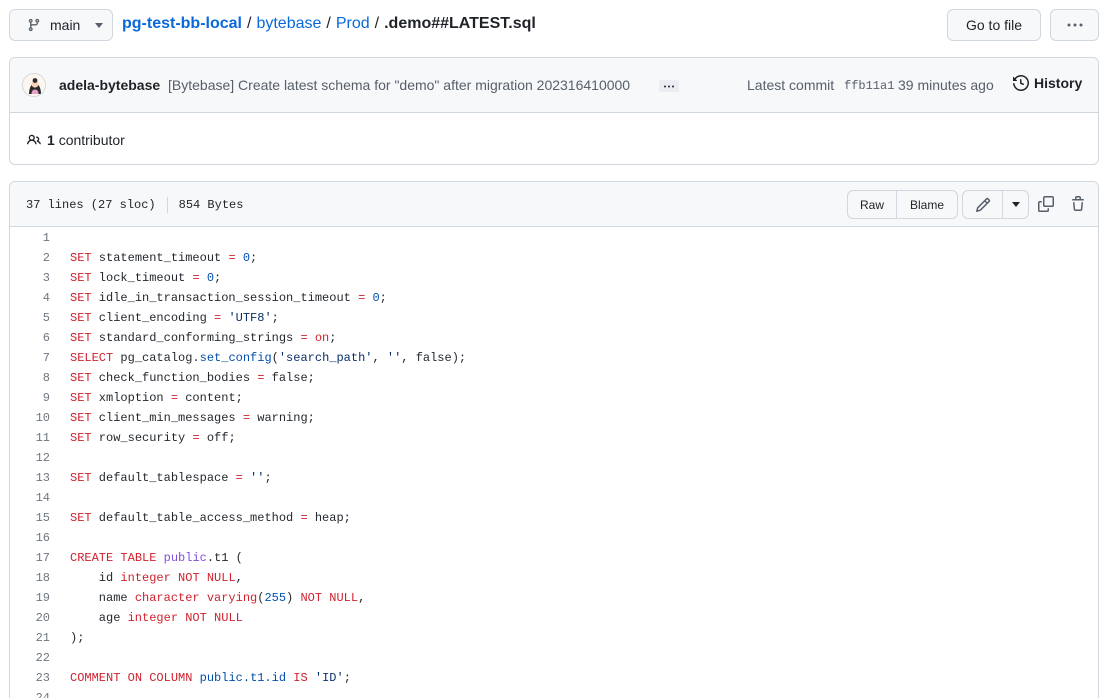 This screenshot has width=1109, height=698. I want to click on raw-blame-group: Raw Blame, so click(902, 204).